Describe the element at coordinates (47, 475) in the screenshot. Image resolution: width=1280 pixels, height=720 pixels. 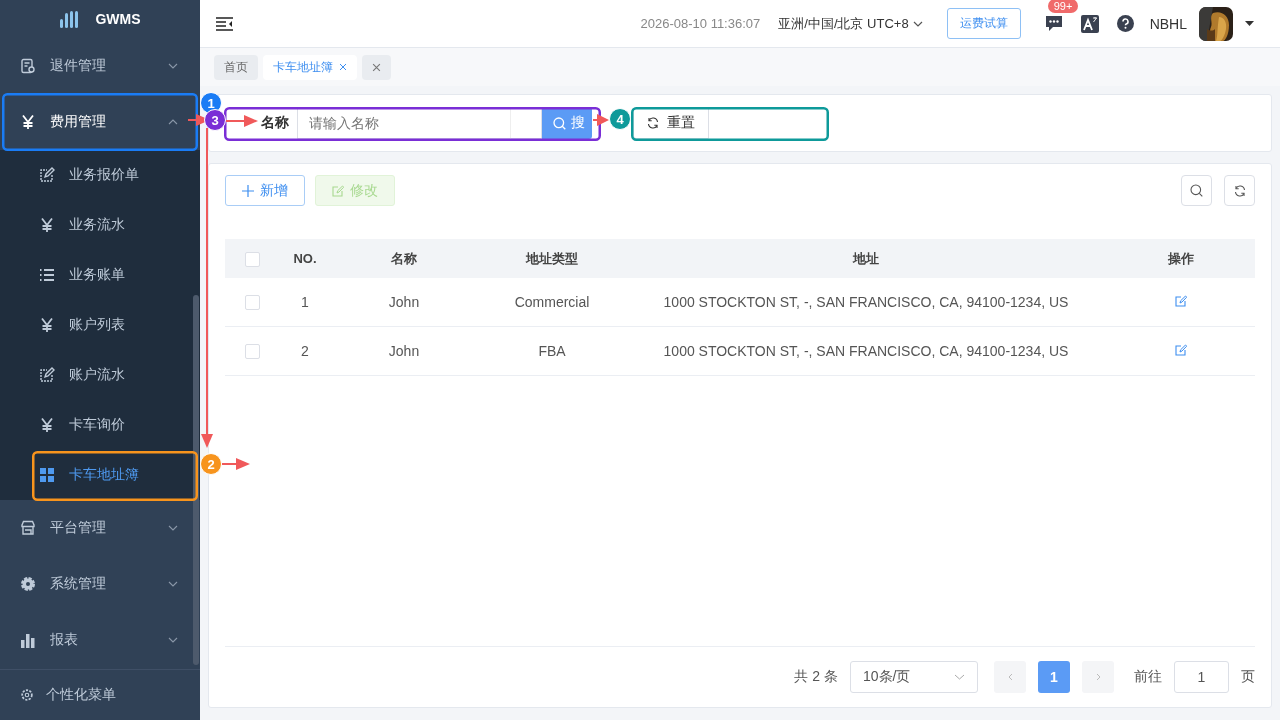
I see `grid-icon` at that location.